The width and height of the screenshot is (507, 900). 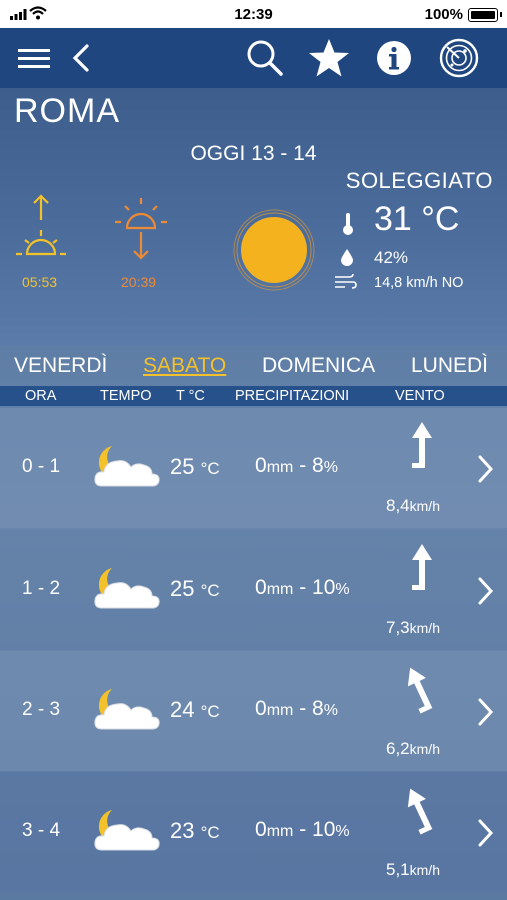 What do you see at coordinates (41, 709) in the screenshot?
I see `row-hour: 2 - 3` at bounding box center [41, 709].